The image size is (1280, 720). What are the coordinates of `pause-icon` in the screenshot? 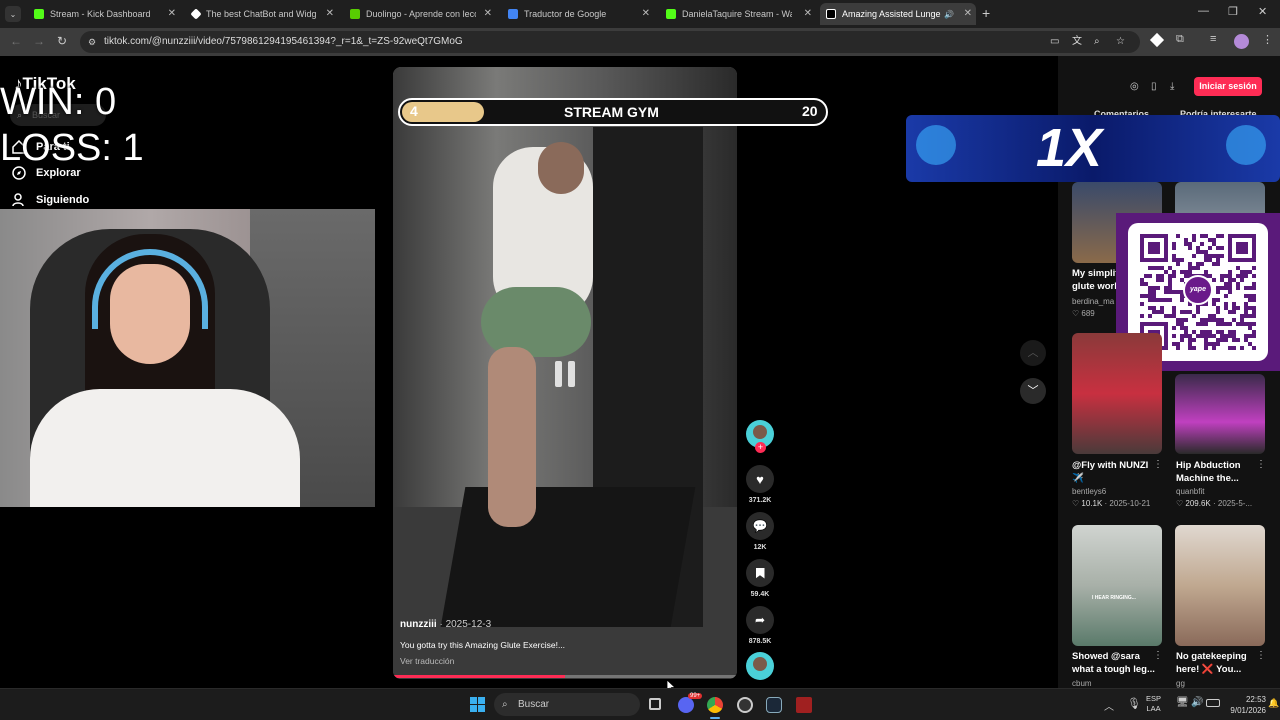 It's located at (565, 374).